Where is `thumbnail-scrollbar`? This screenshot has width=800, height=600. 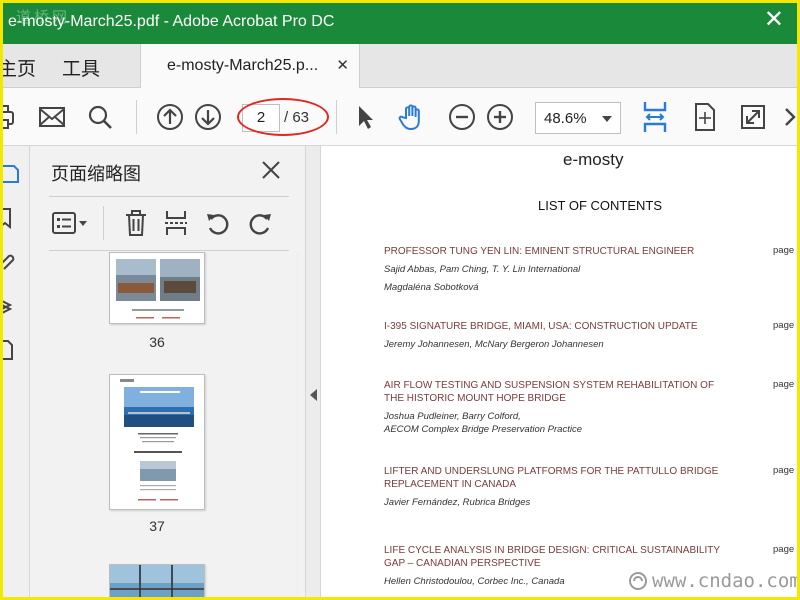
thumbnail-scrollbar is located at coordinates (297, 426).